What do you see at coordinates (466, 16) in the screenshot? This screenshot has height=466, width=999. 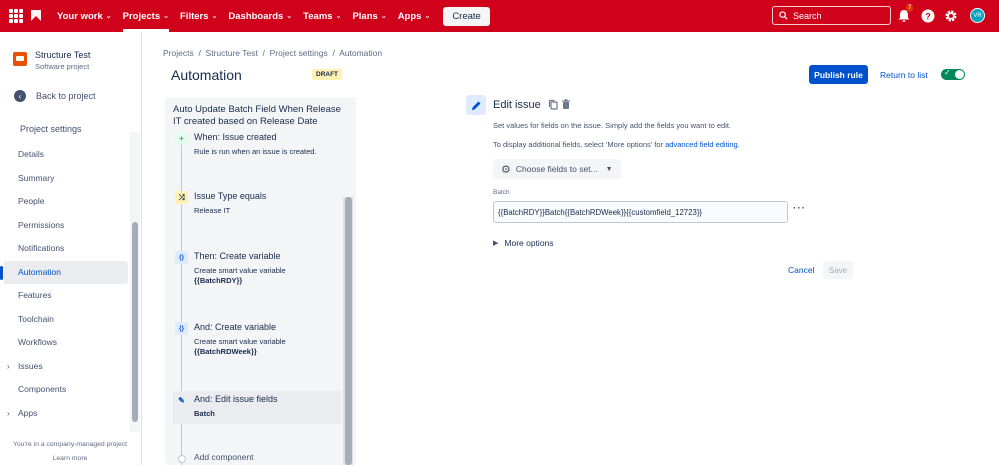 I see `create-button: Create` at bounding box center [466, 16].